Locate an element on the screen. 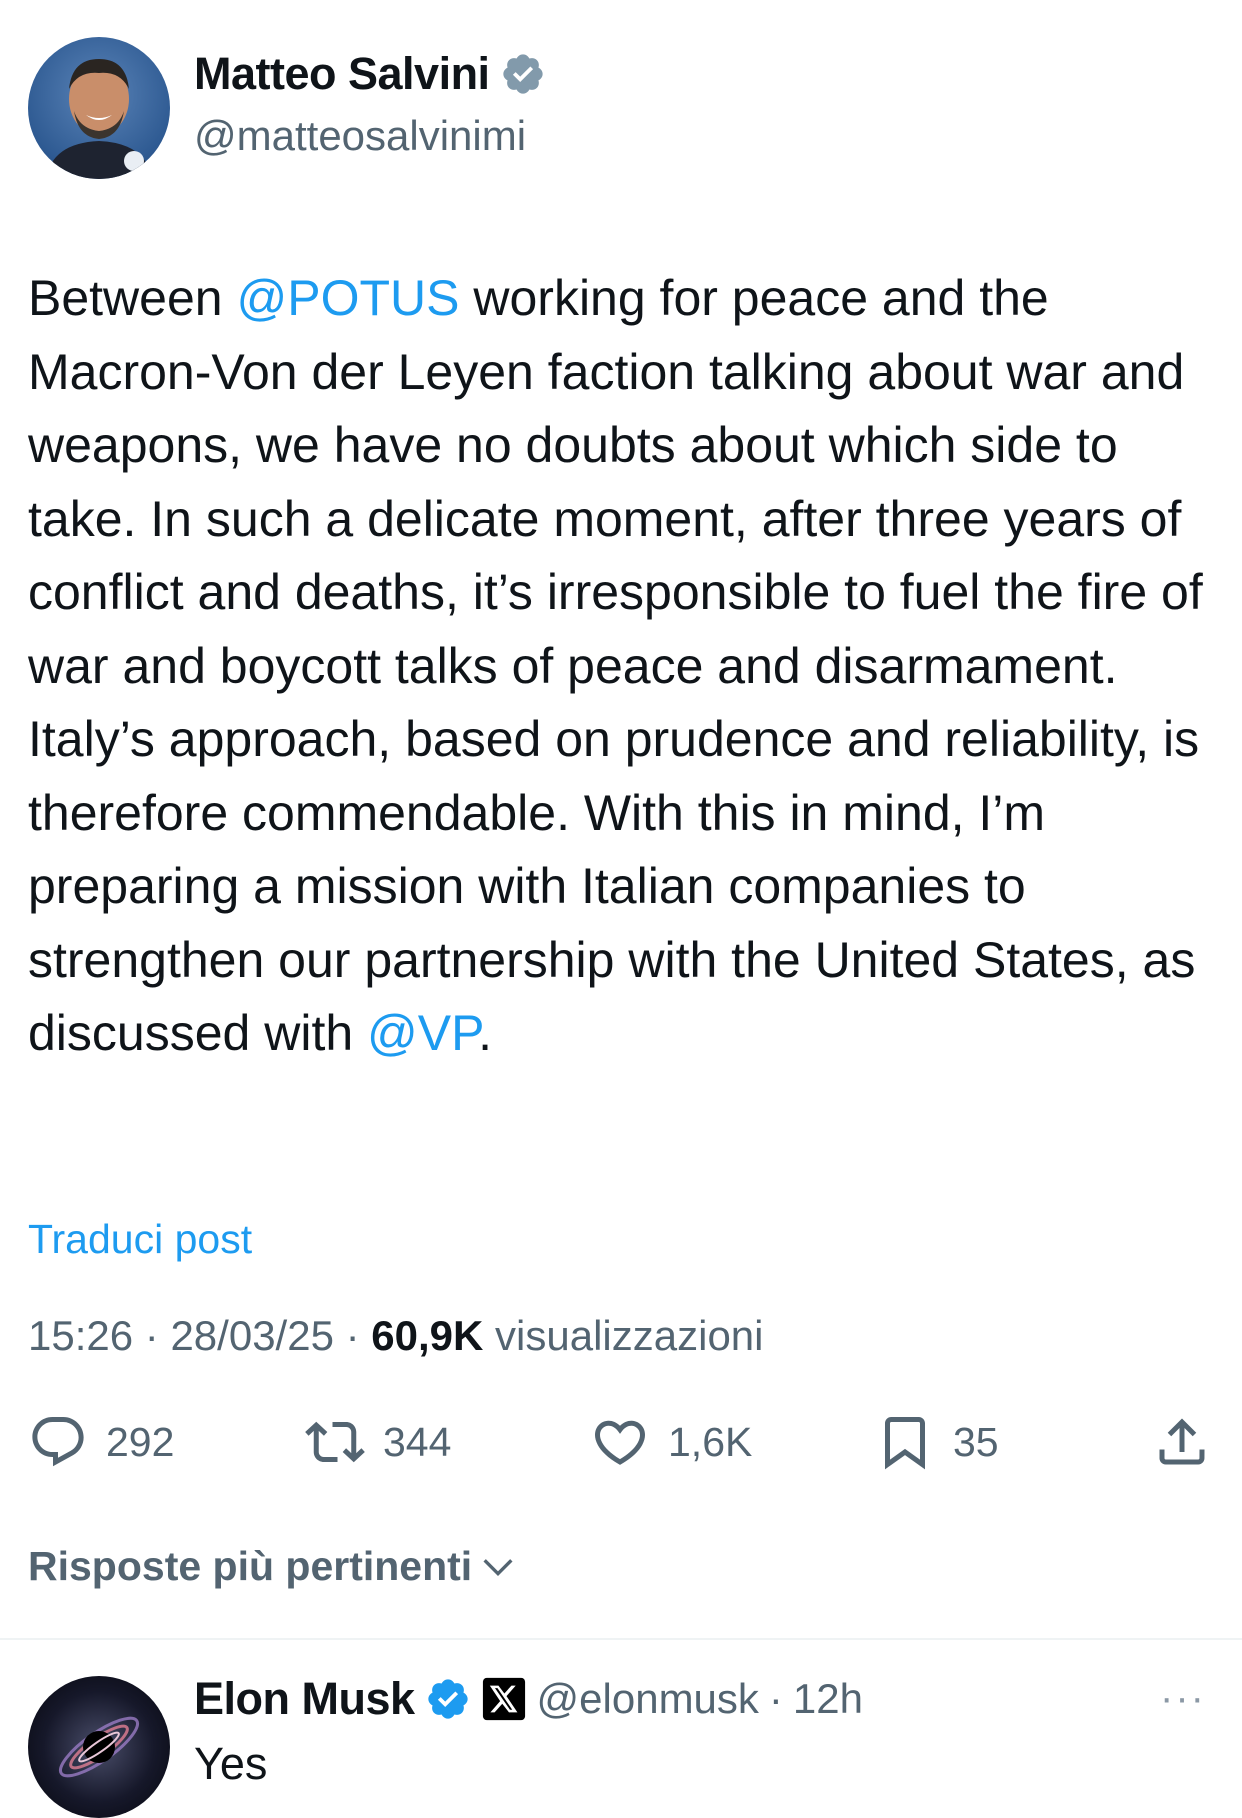 This screenshot has width=1242, height=1818. x-affiliate-badge-icon is located at coordinates (503, 1699).